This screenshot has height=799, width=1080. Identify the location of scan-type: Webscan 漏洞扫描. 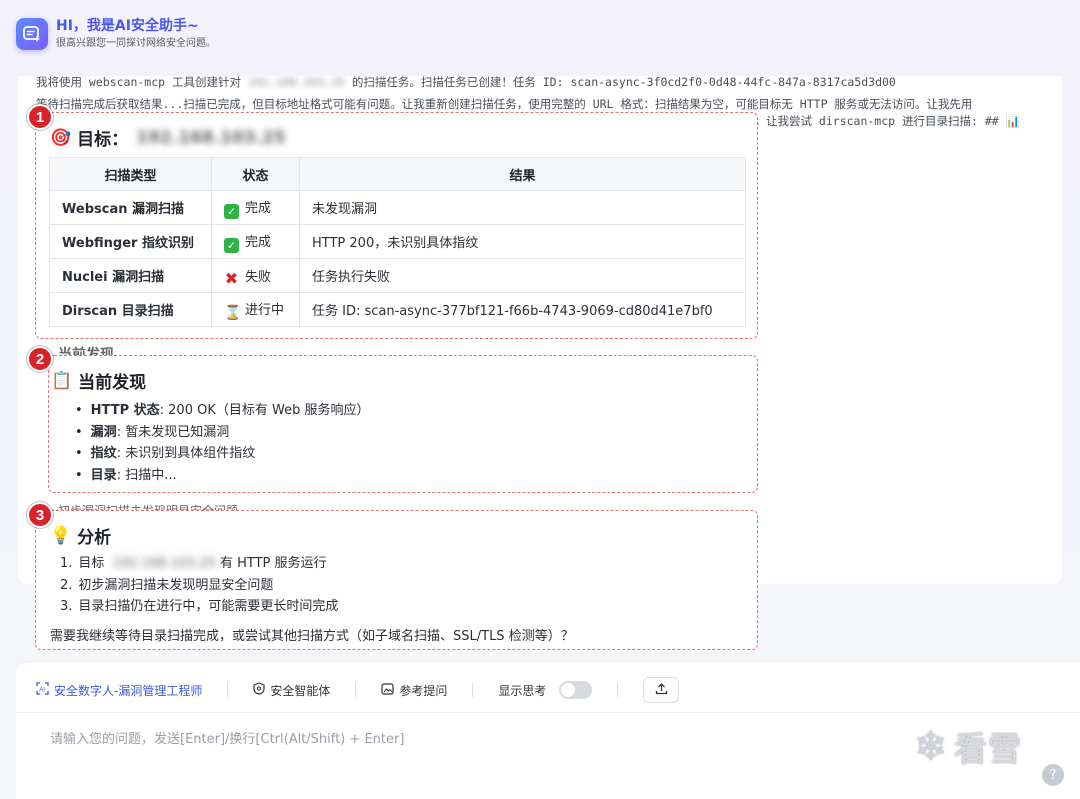
(130, 207).